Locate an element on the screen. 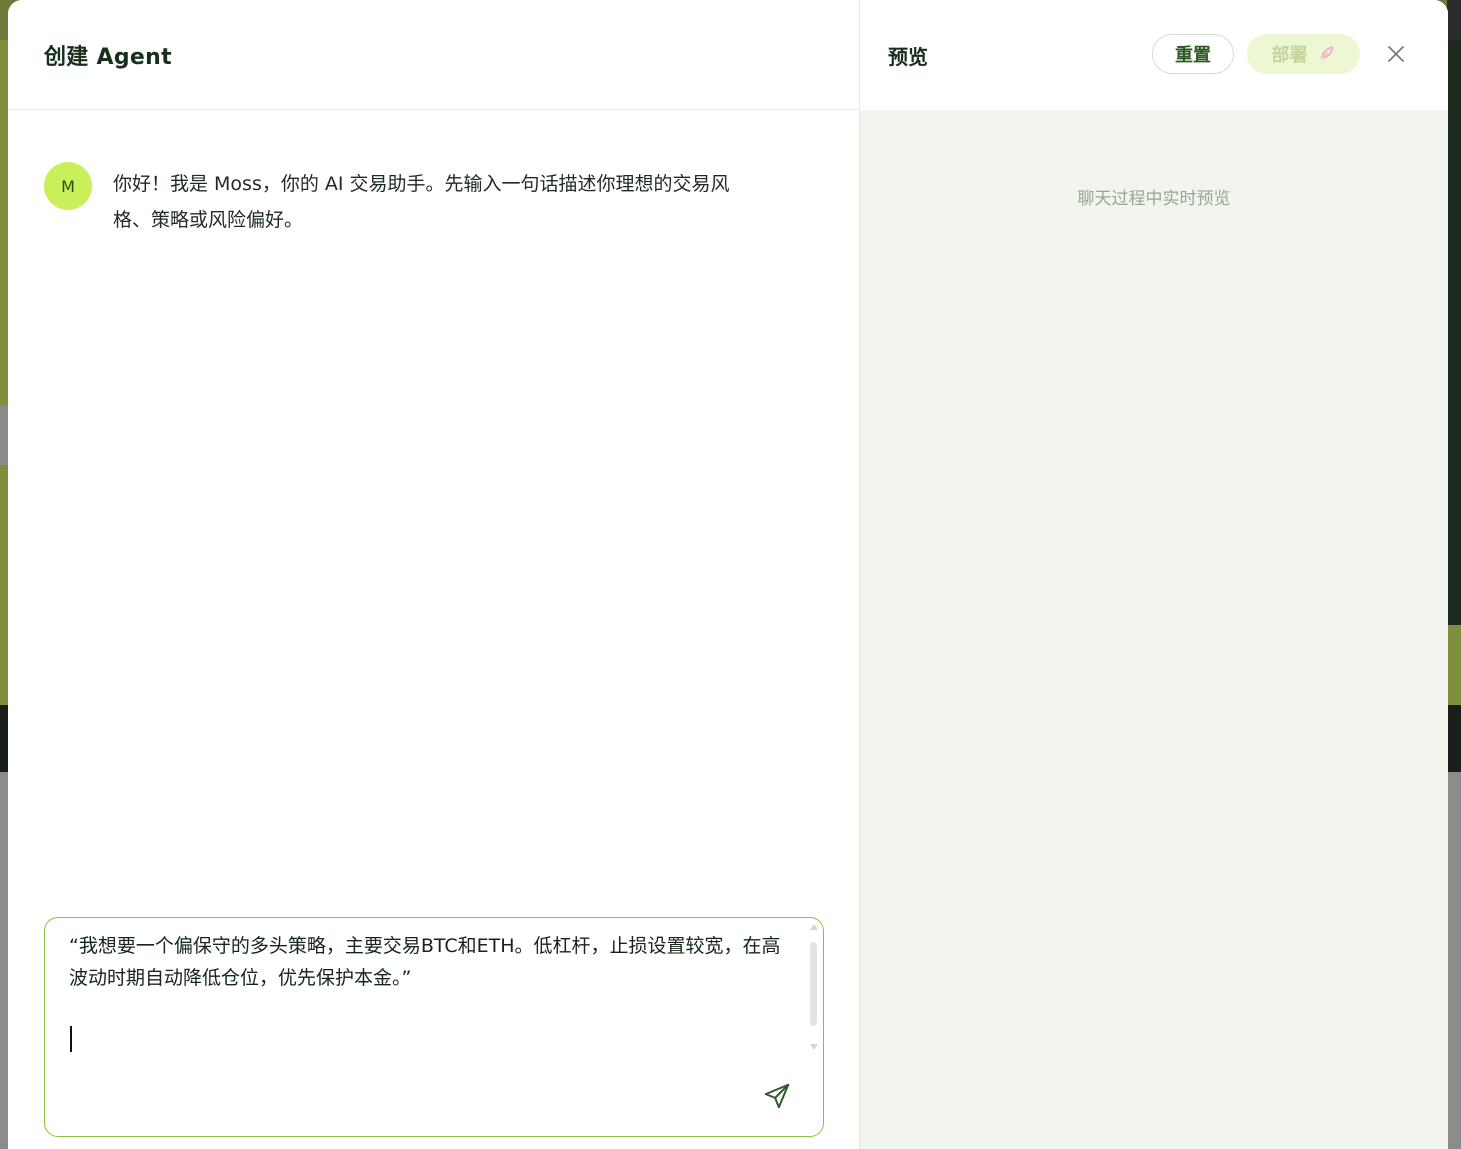 This screenshot has width=1461, height=1149. reset-button: 重置 is located at coordinates (1193, 54).